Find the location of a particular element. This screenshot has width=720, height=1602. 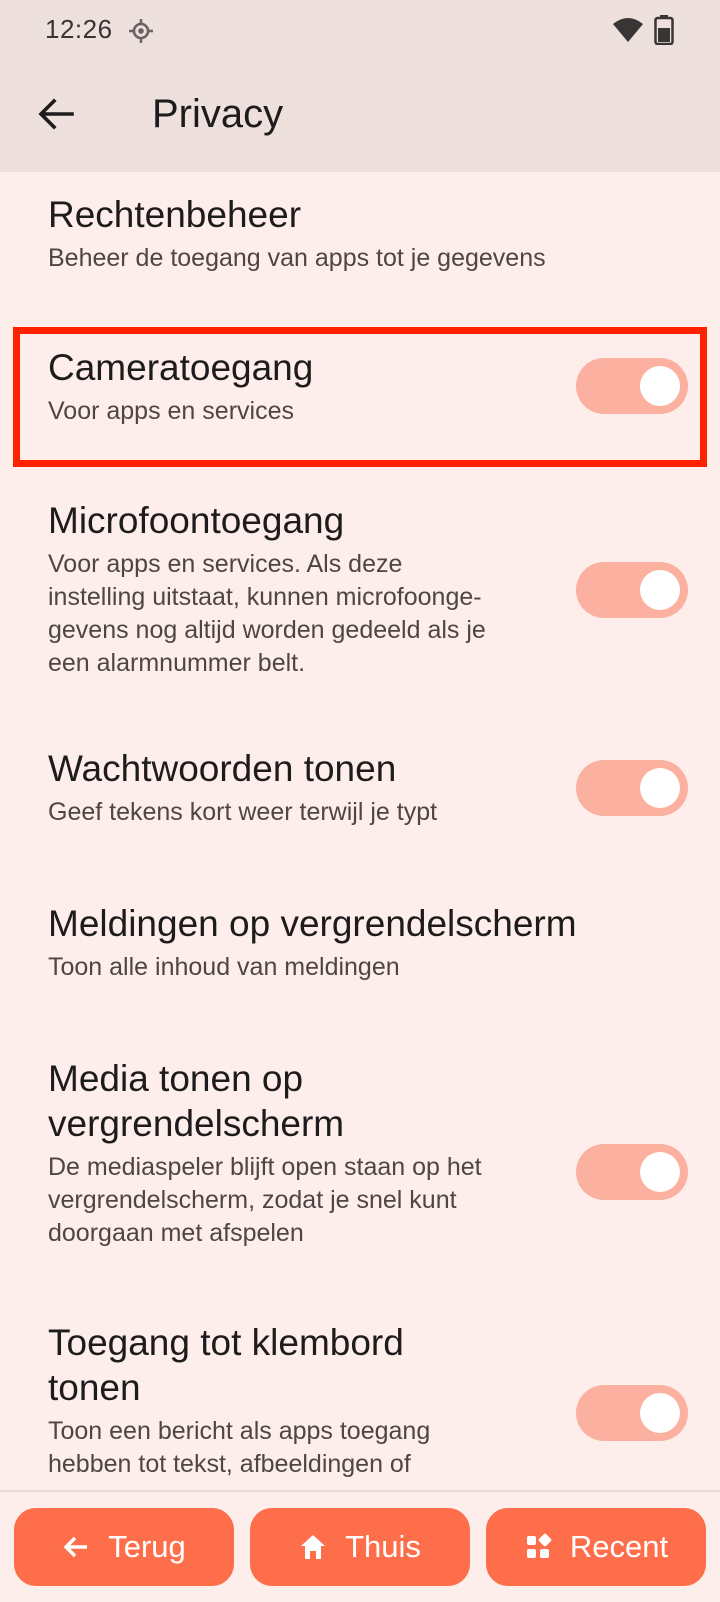

location-icon is located at coordinates (141, 31).